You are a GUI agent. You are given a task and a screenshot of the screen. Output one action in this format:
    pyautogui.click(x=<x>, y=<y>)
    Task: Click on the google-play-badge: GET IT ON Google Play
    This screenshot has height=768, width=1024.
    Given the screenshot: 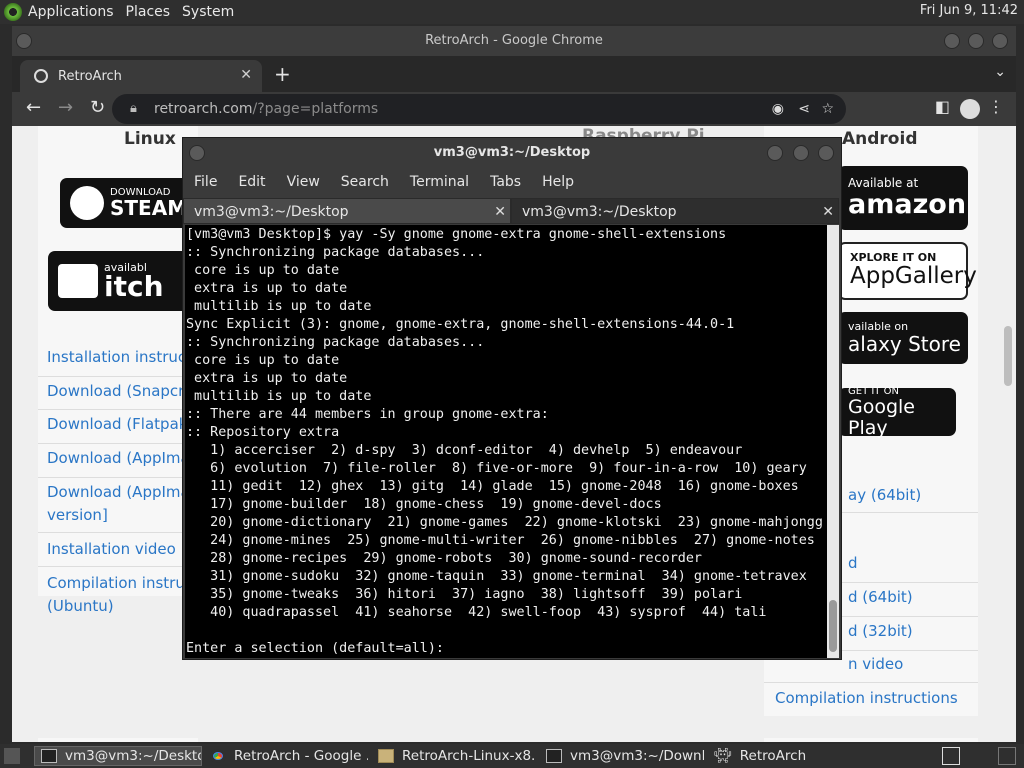 What is the action you would take?
    pyautogui.click(x=897, y=412)
    